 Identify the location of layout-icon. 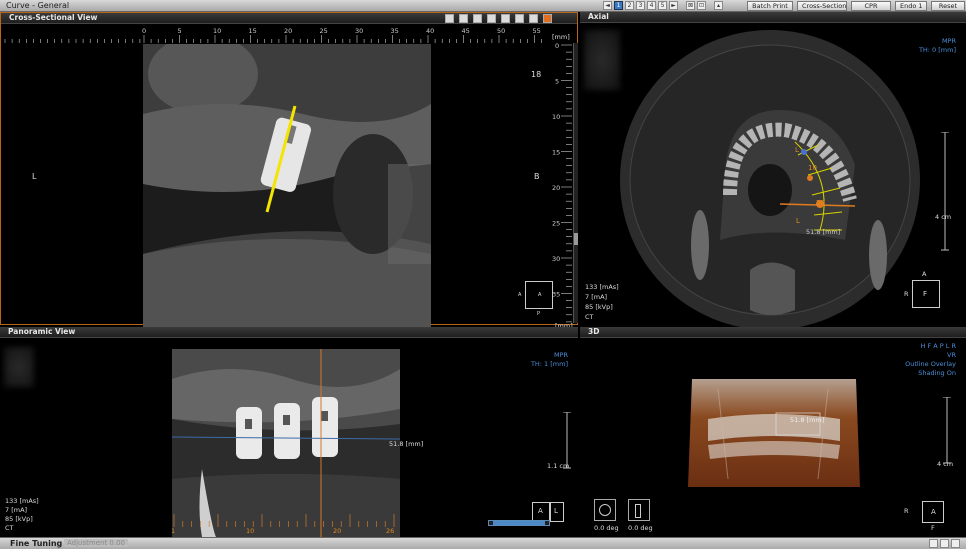
(463, 18).